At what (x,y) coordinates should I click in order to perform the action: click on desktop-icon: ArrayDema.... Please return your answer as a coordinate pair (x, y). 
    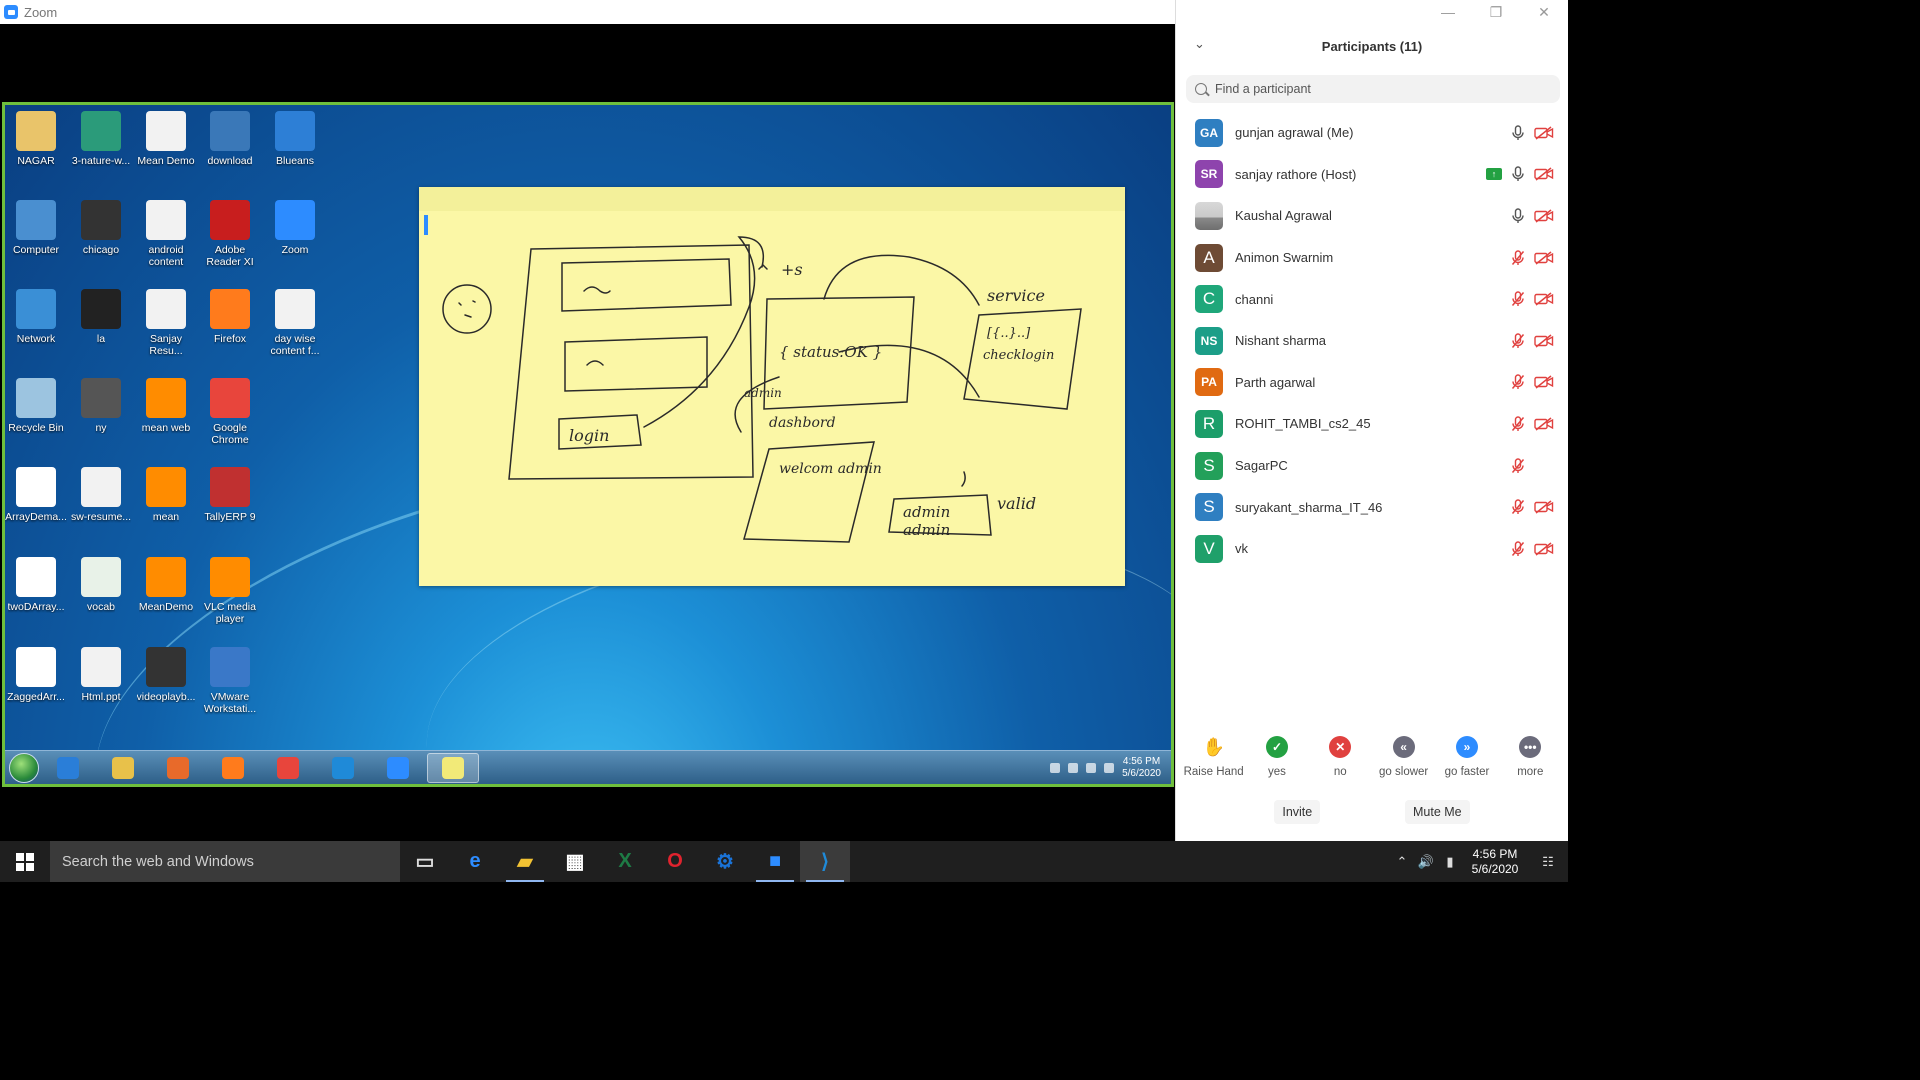
    Looking at the image, I should click on (37, 495).